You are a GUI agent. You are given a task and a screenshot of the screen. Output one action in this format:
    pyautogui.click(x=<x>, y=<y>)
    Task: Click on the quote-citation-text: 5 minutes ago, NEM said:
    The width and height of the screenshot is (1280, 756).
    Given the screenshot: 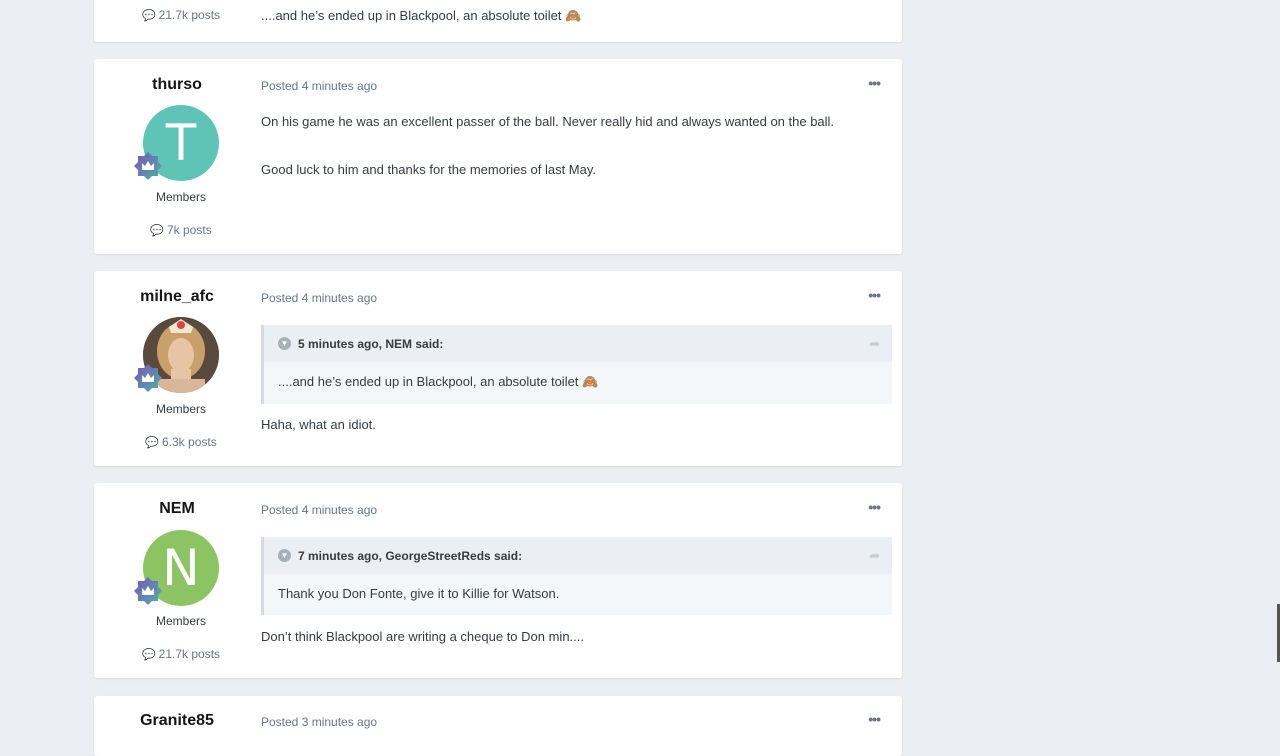 What is the action you would take?
    pyautogui.click(x=370, y=344)
    